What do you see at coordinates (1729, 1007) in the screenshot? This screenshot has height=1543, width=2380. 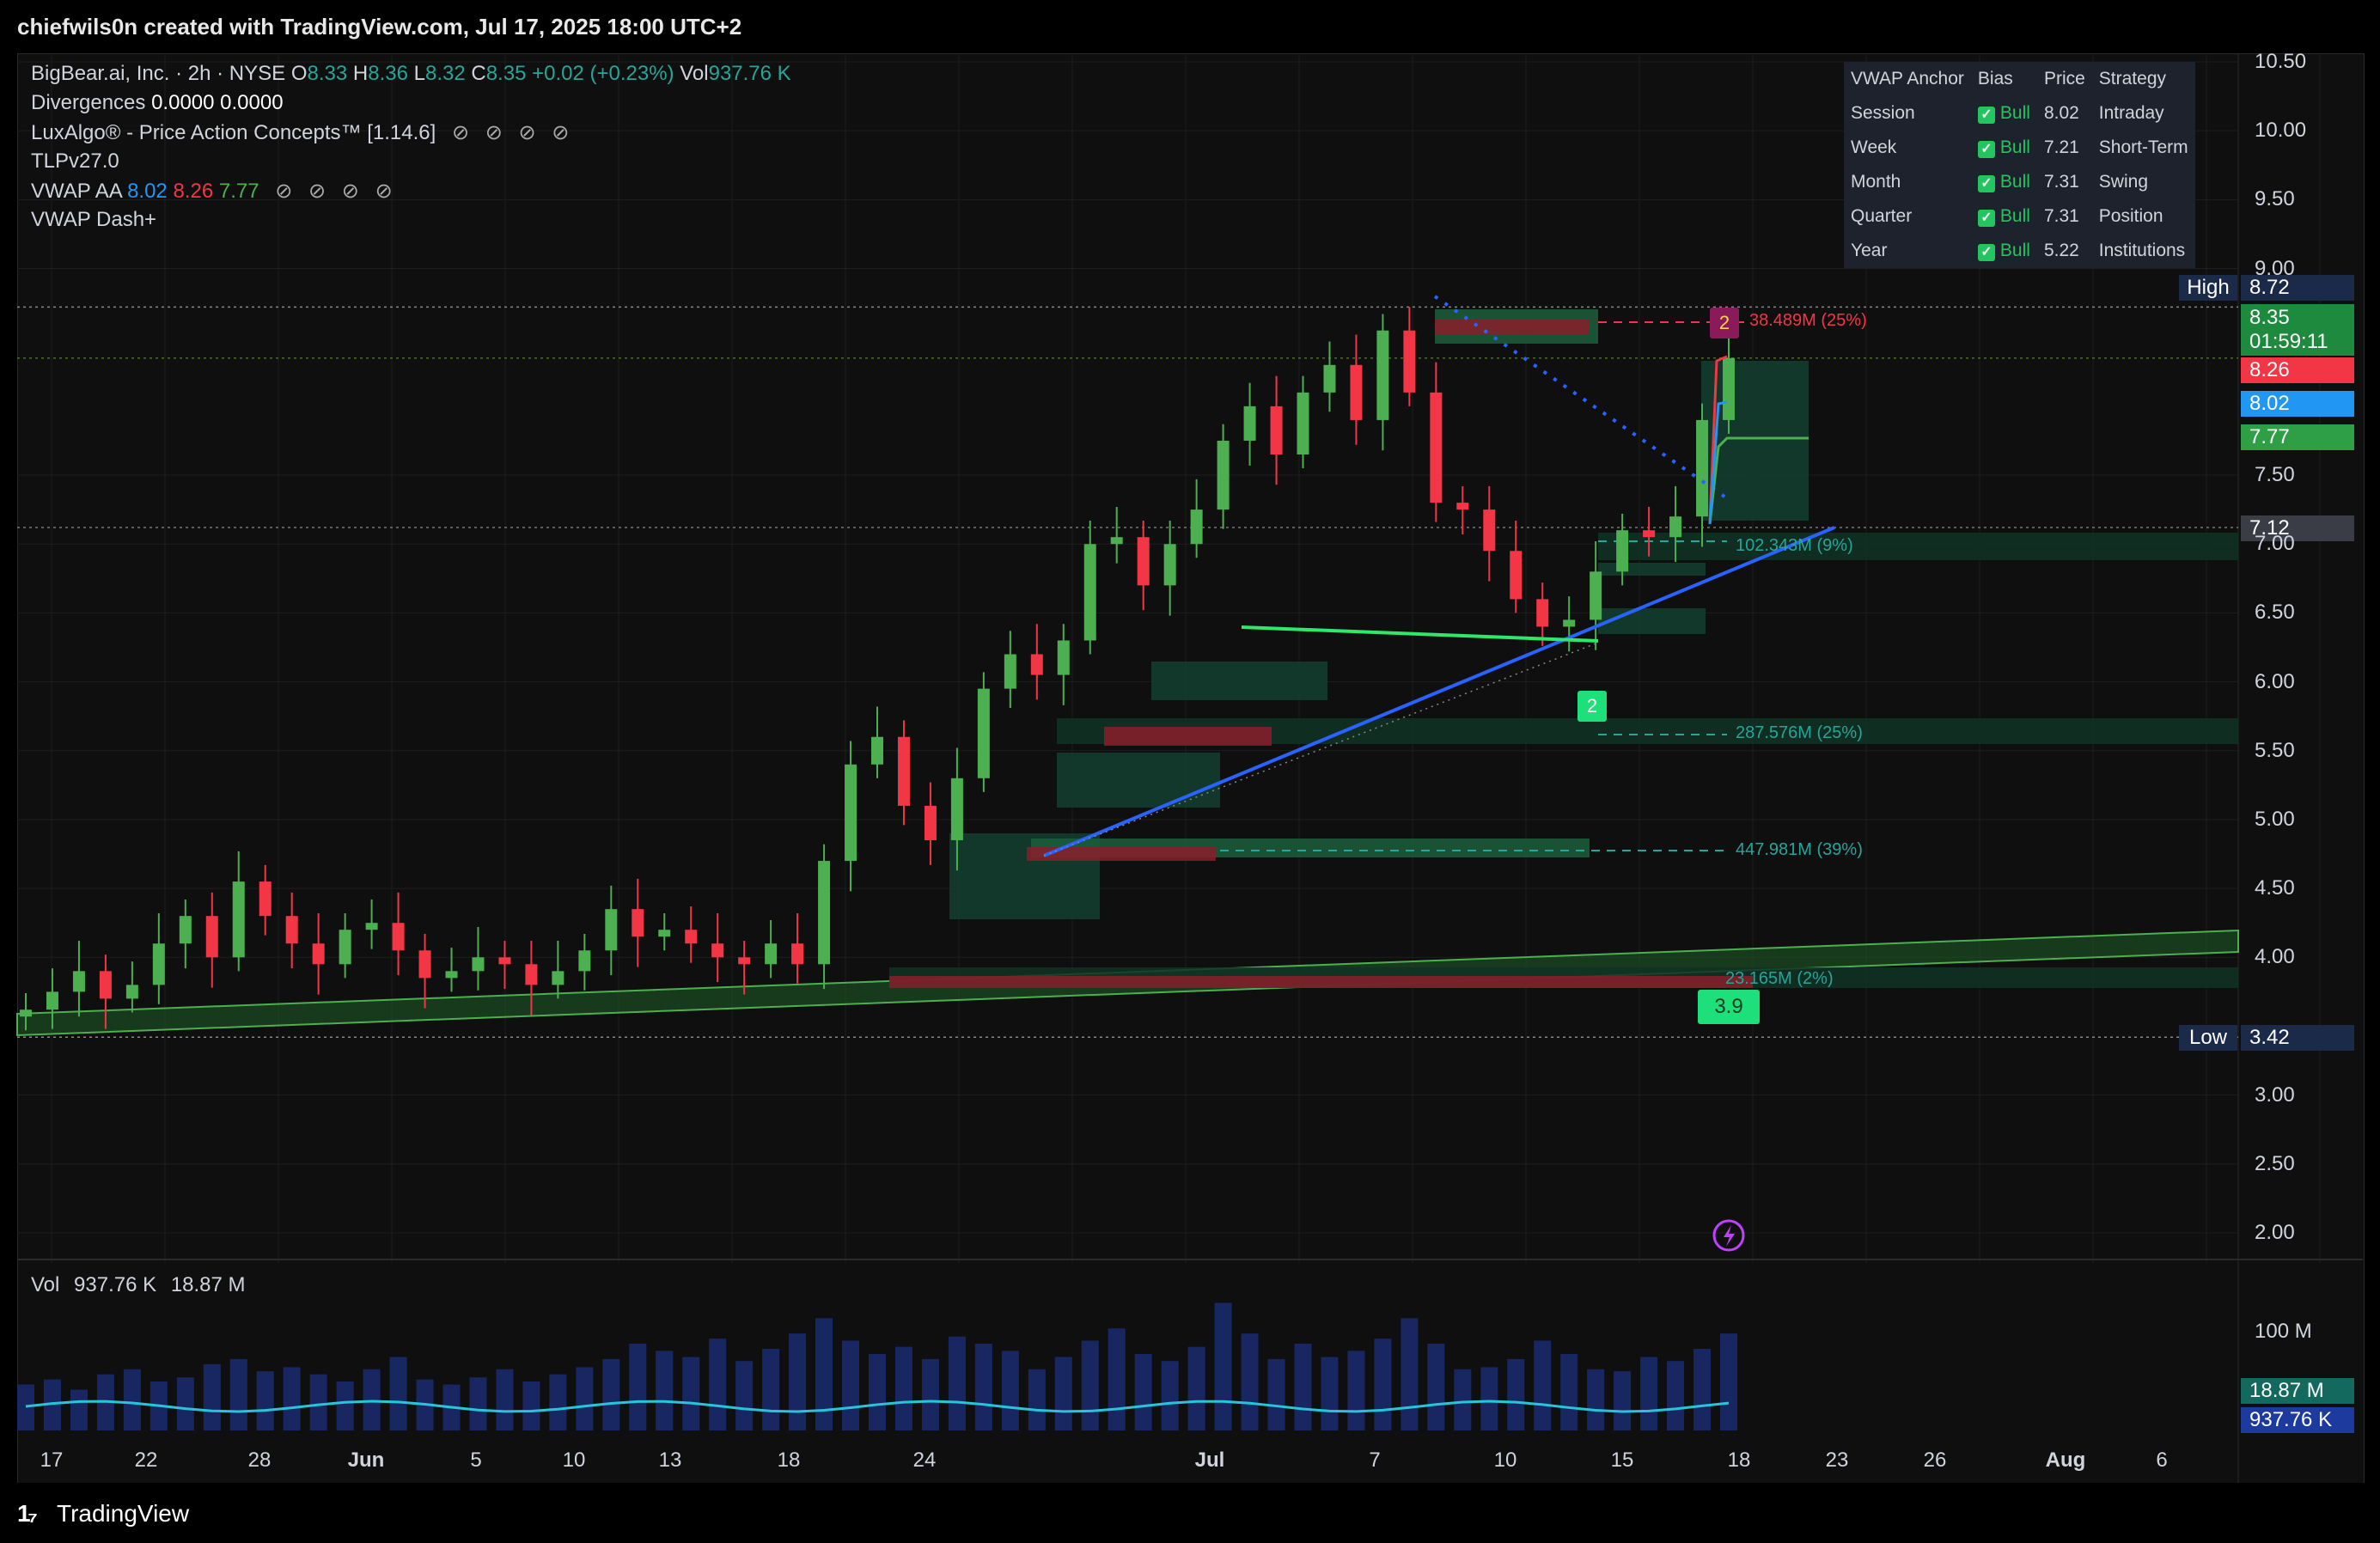 I see `low-marker: 3.9` at bounding box center [1729, 1007].